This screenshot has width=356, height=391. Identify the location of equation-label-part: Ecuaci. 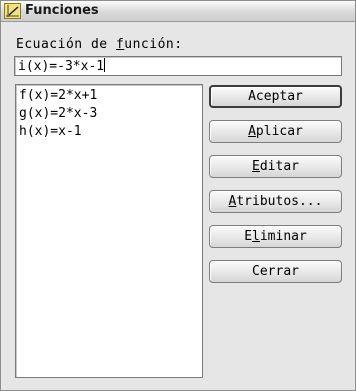
(41, 44).